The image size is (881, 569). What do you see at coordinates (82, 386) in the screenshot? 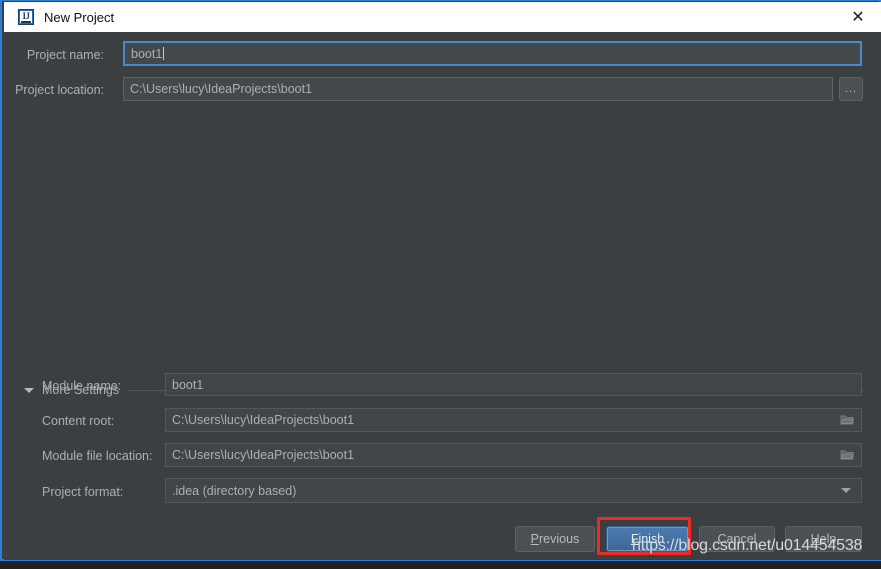
I see `module-name-label: Module name:` at bounding box center [82, 386].